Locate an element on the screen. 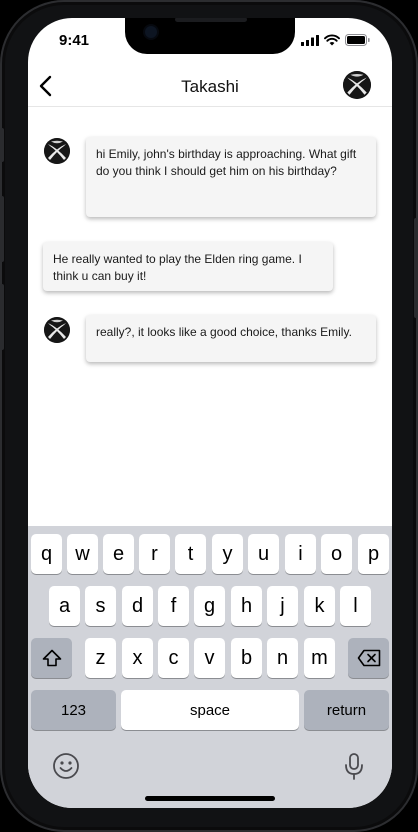 This screenshot has width=418, height=832. key-v: v is located at coordinates (209, 658).